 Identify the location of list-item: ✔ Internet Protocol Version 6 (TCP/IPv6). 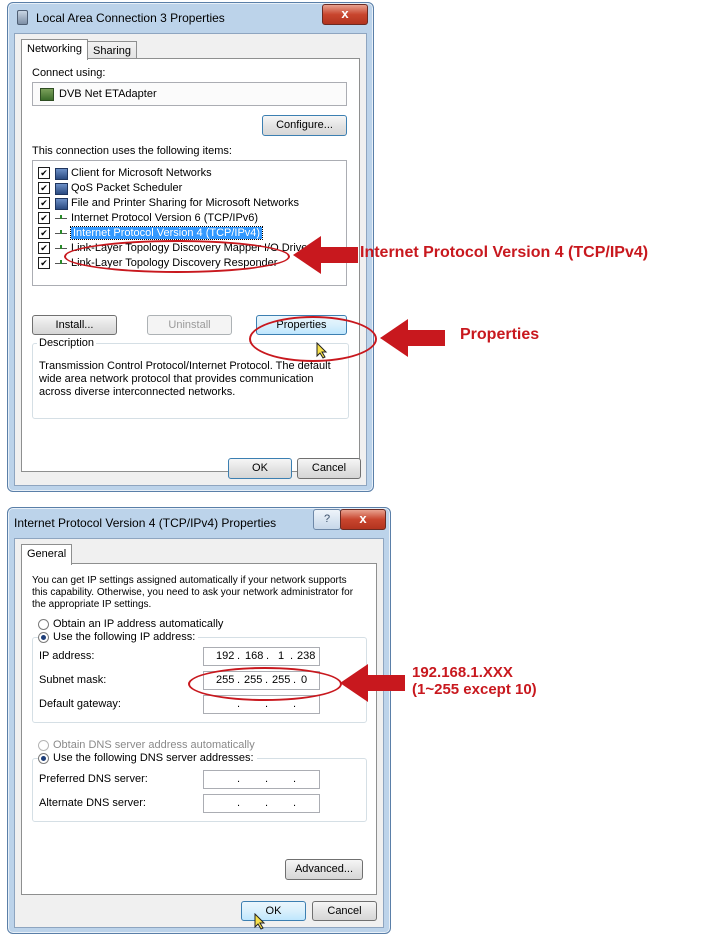
(192, 218).